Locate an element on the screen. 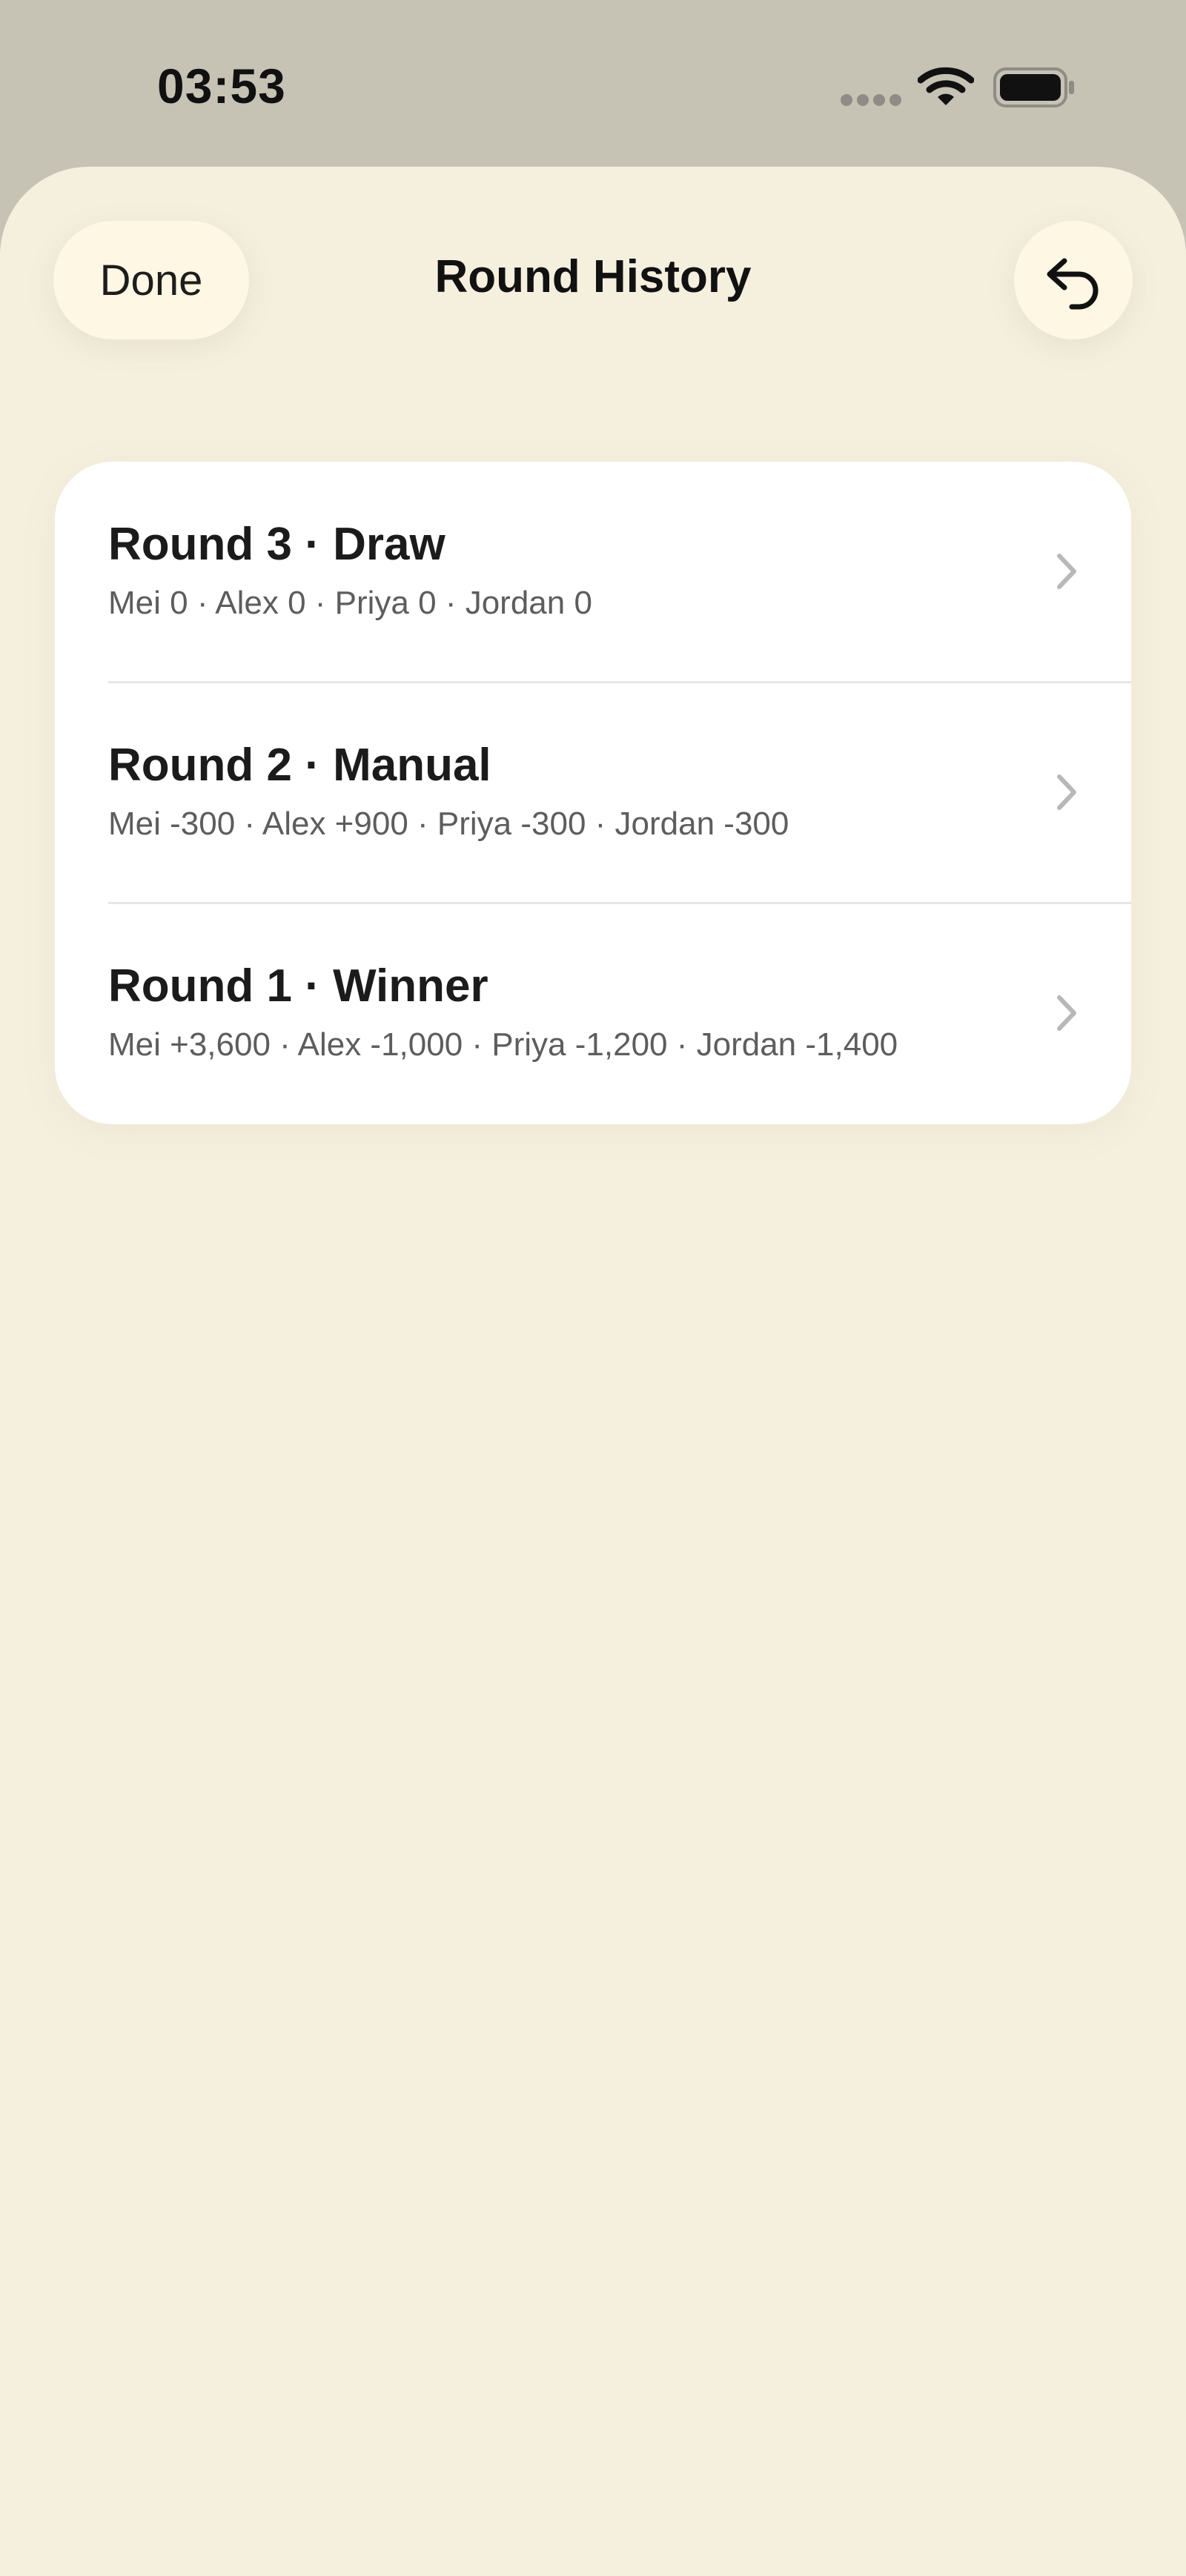 The height and width of the screenshot is (2576, 1186). undo-arrow-icon is located at coordinates (1073, 284).